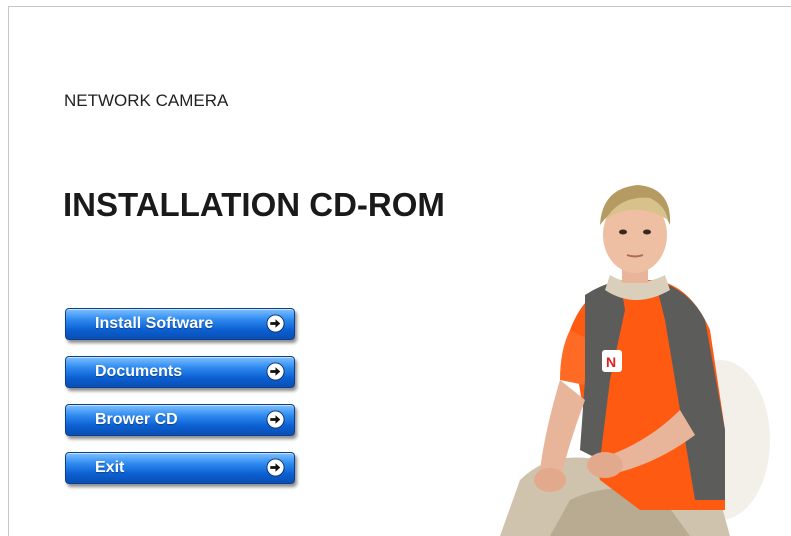 The height and width of the screenshot is (536, 791). I want to click on window-left-border, so click(8, 271).